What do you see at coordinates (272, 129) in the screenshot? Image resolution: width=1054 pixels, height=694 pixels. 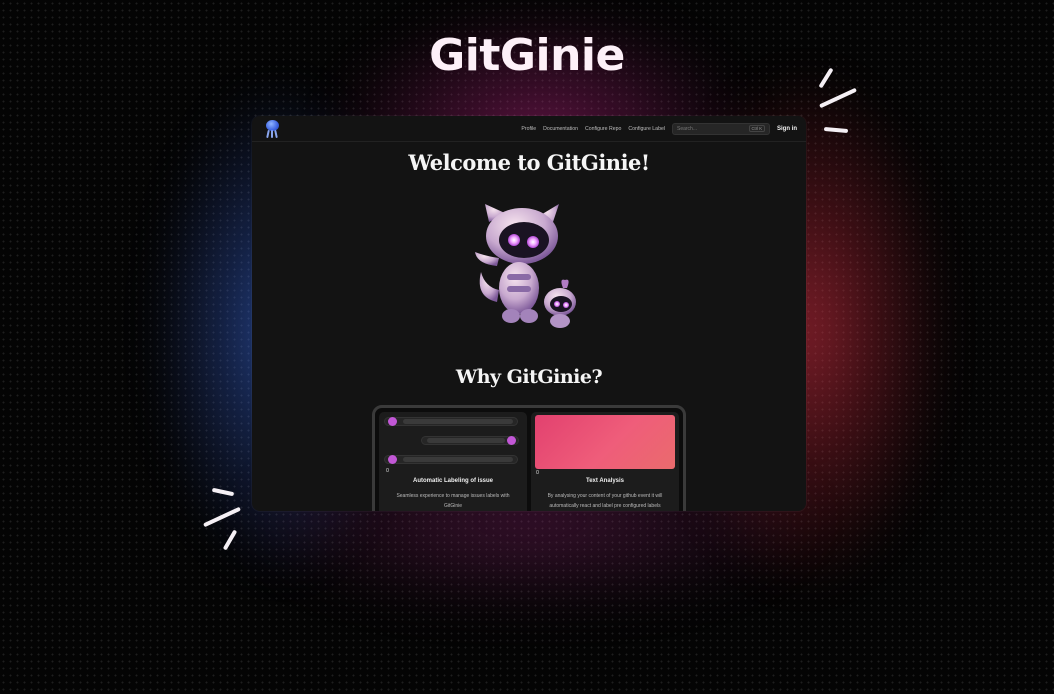 I see `octopus-logo-icon` at bounding box center [272, 129].